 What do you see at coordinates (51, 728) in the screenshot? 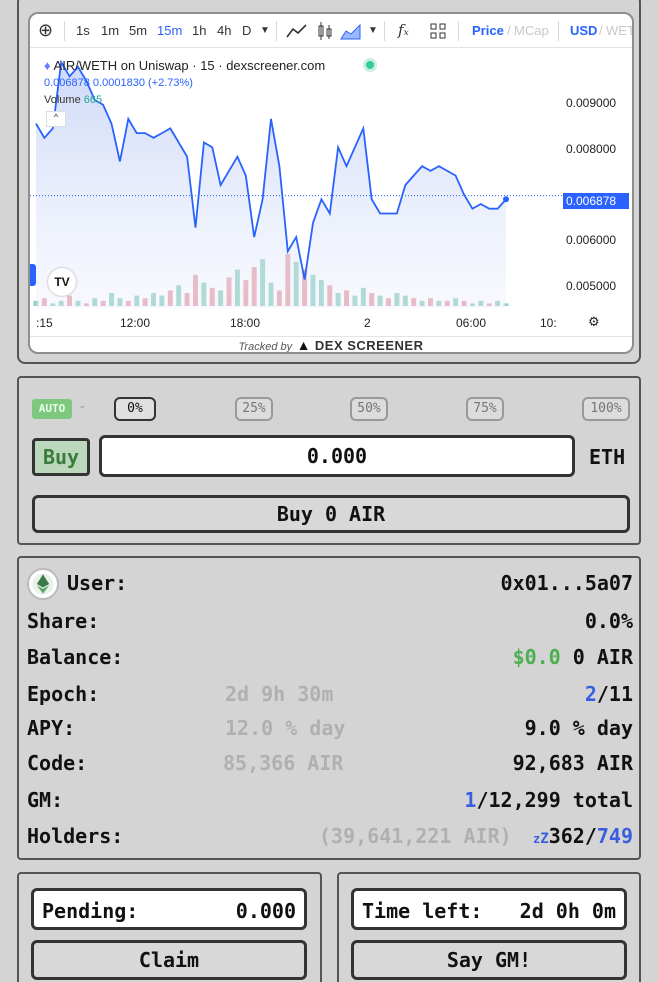
I see `apy-label: APY:` at bounding box center [51, 728].